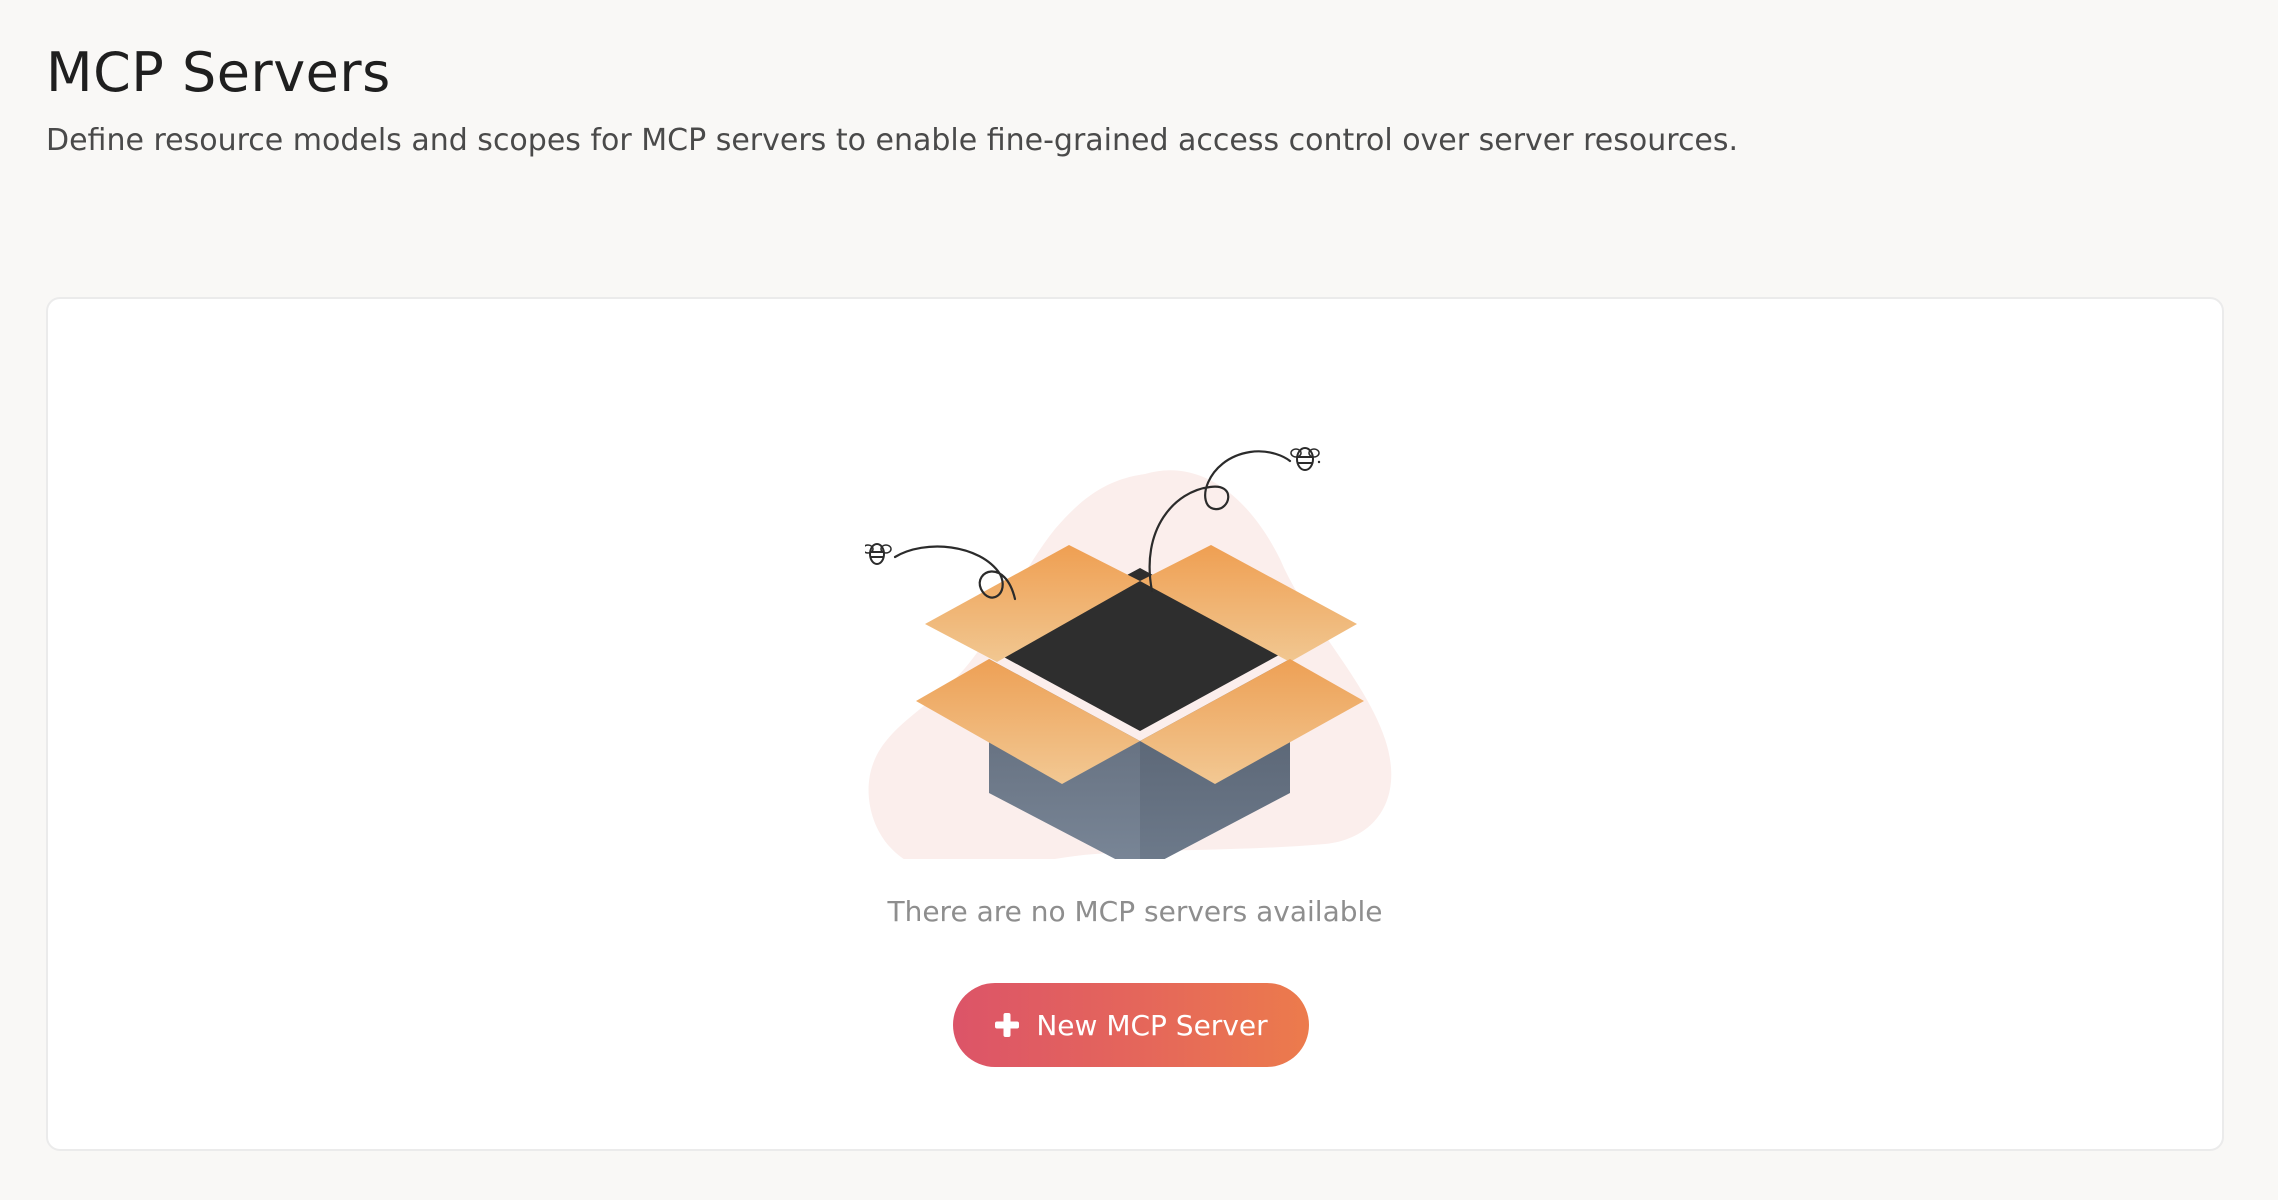  Describe the element at coordinates (1305, 459) in the screenshot. I see `bee-right-icon` at that location.